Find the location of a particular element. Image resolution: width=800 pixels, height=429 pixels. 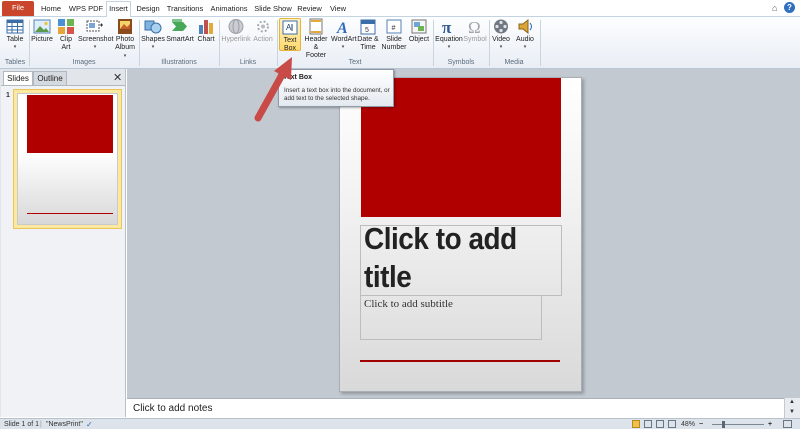

slide-sorter-view-icon is located at coordinates (648, 424).